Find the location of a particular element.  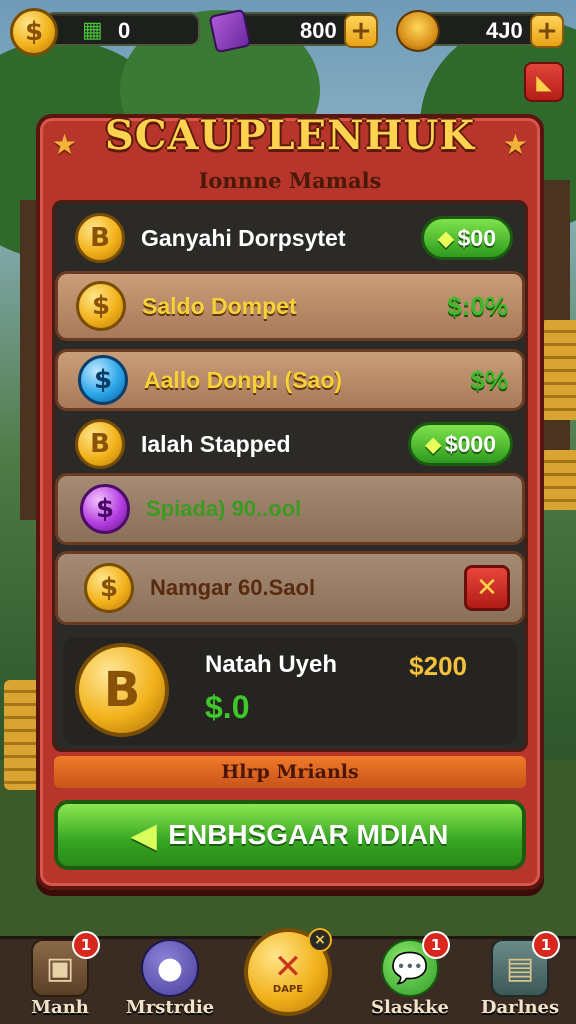

list-item: B Ganyahi Dorpsytet ◆ $00 is located at coordinates (290, 238).